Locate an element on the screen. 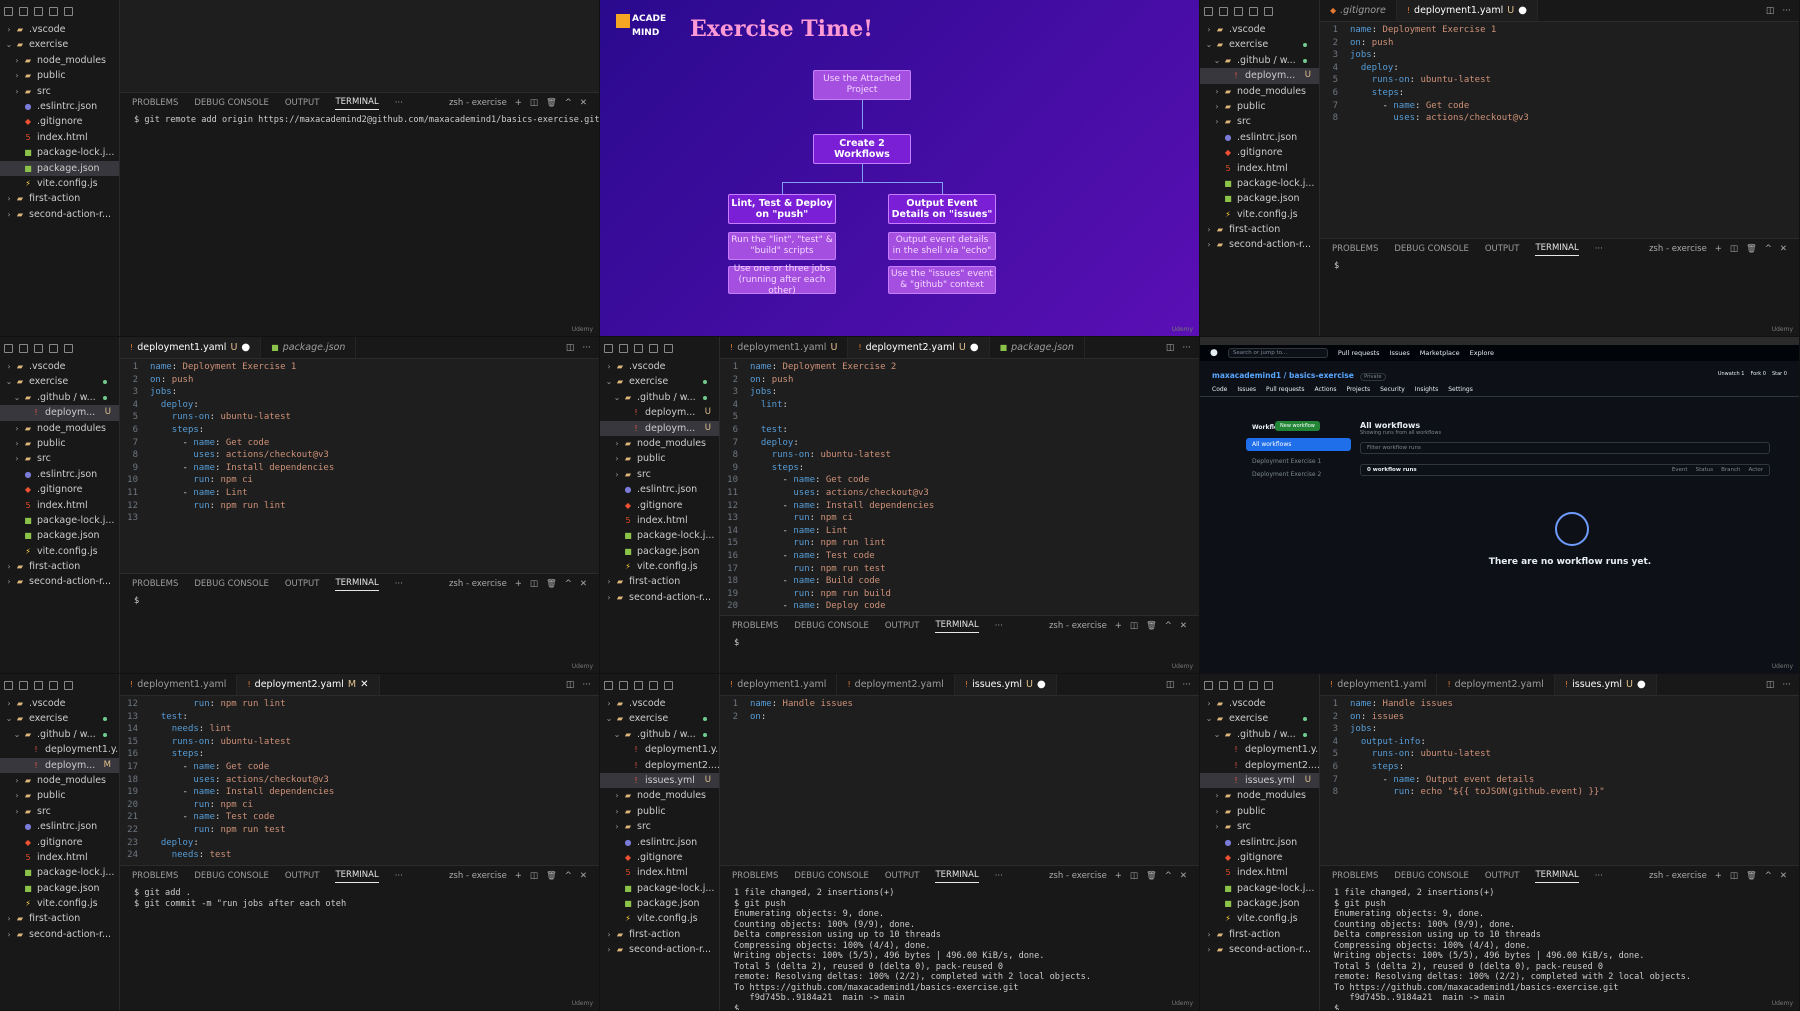 The width and height of the screenshot is (1800, 1011). tree-item: ! deploym... U is located at coordinates (1259, 76).